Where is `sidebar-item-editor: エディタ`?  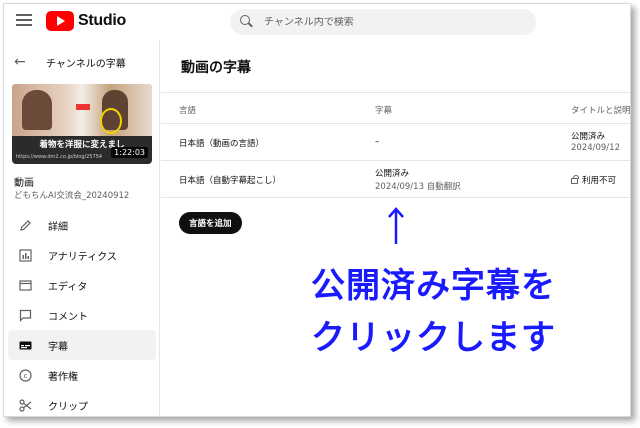
sidebar-item-editor: エディタ is located at coordinates (82, 285).